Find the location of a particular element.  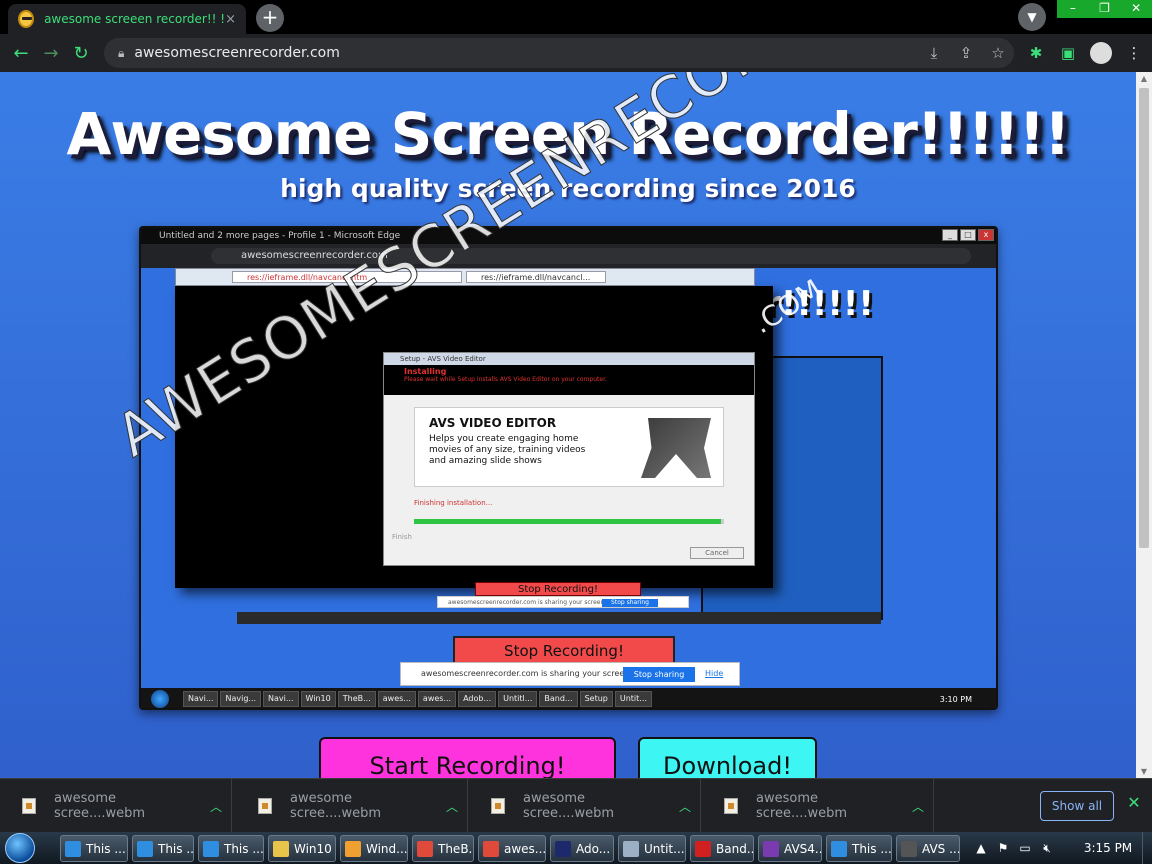

restore-button: ❐ is located at coordinates (1105, 9).